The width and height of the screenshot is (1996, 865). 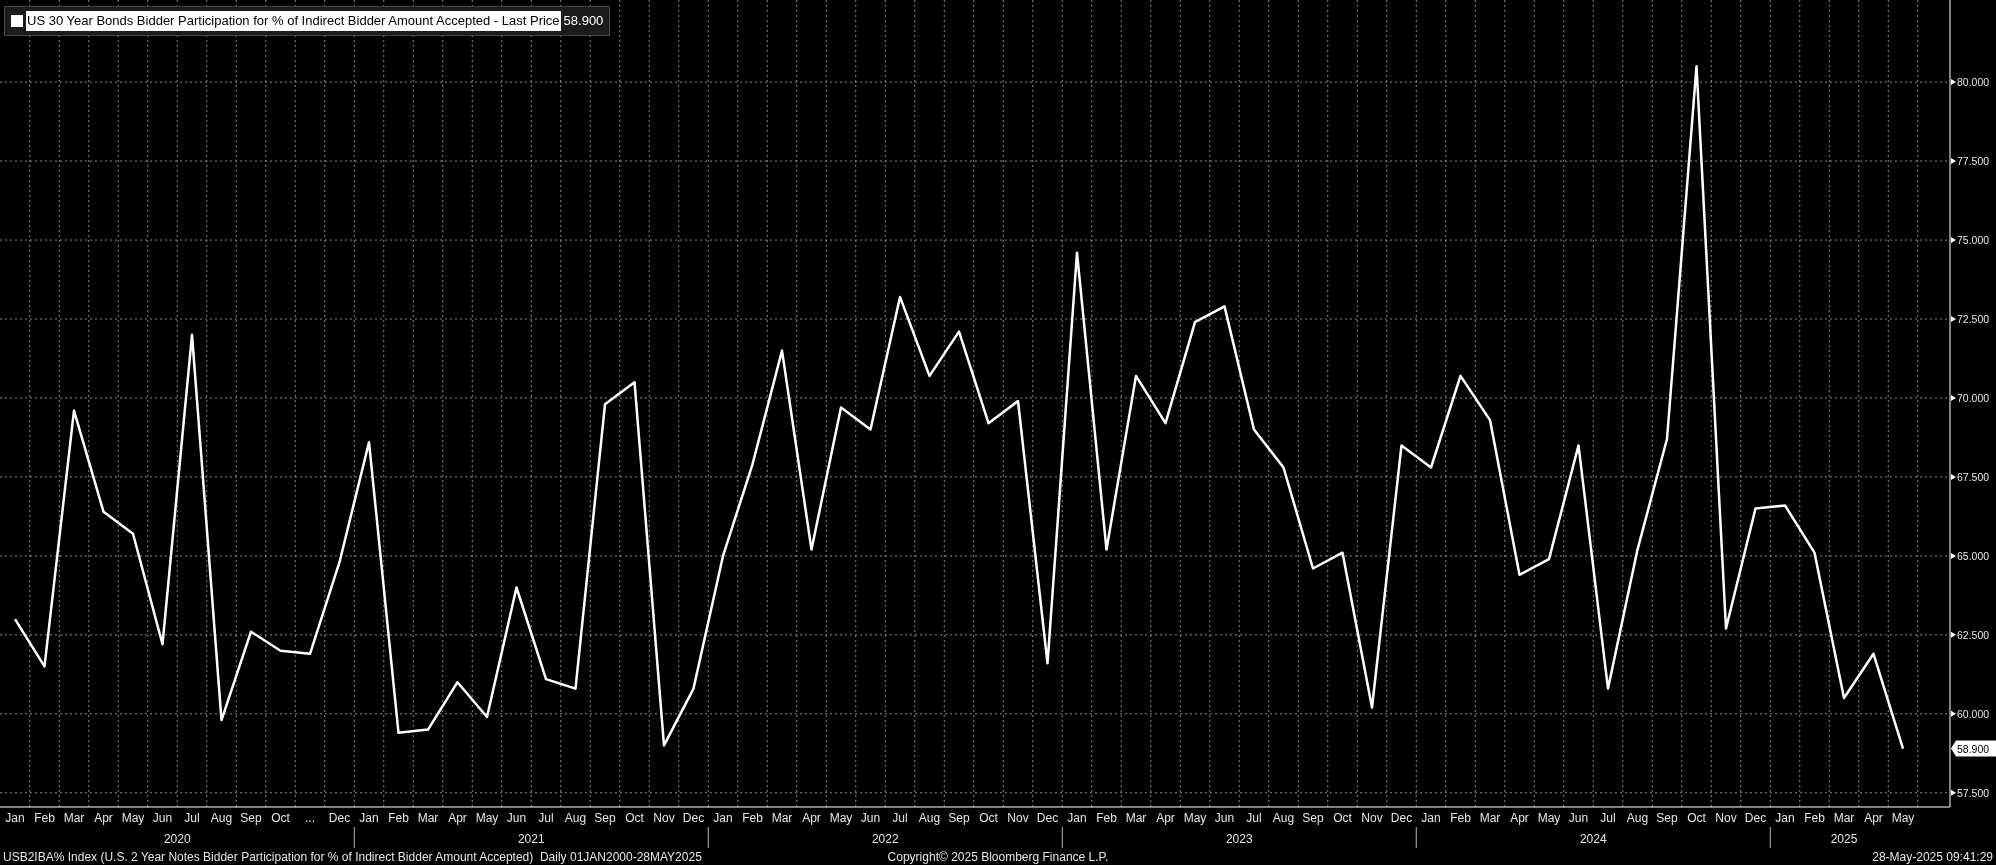 What do you see at coordinates (531, 839) in the screenshot?
I see `year-label: 2021` at bounding box center [531, 839].